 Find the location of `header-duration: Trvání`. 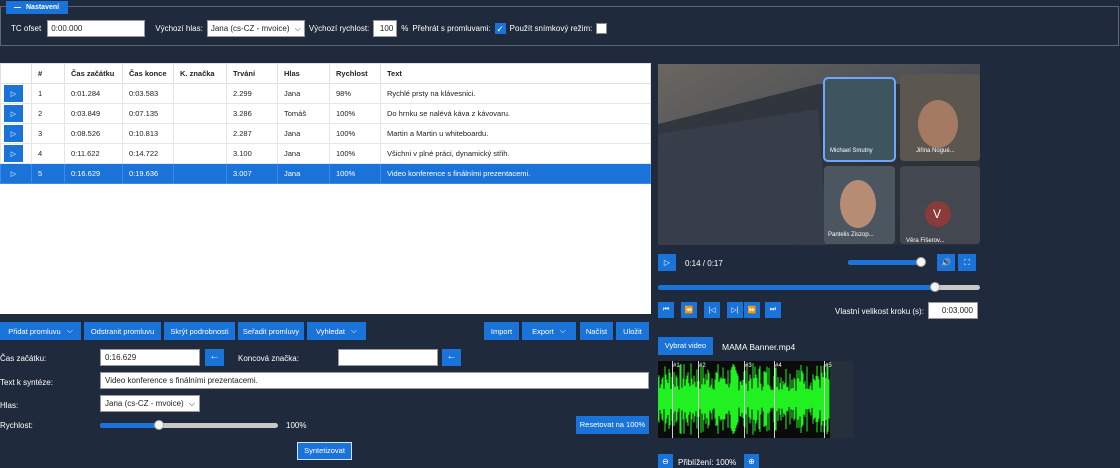

header-duration: Trvání is located at coordinates (252, 73).